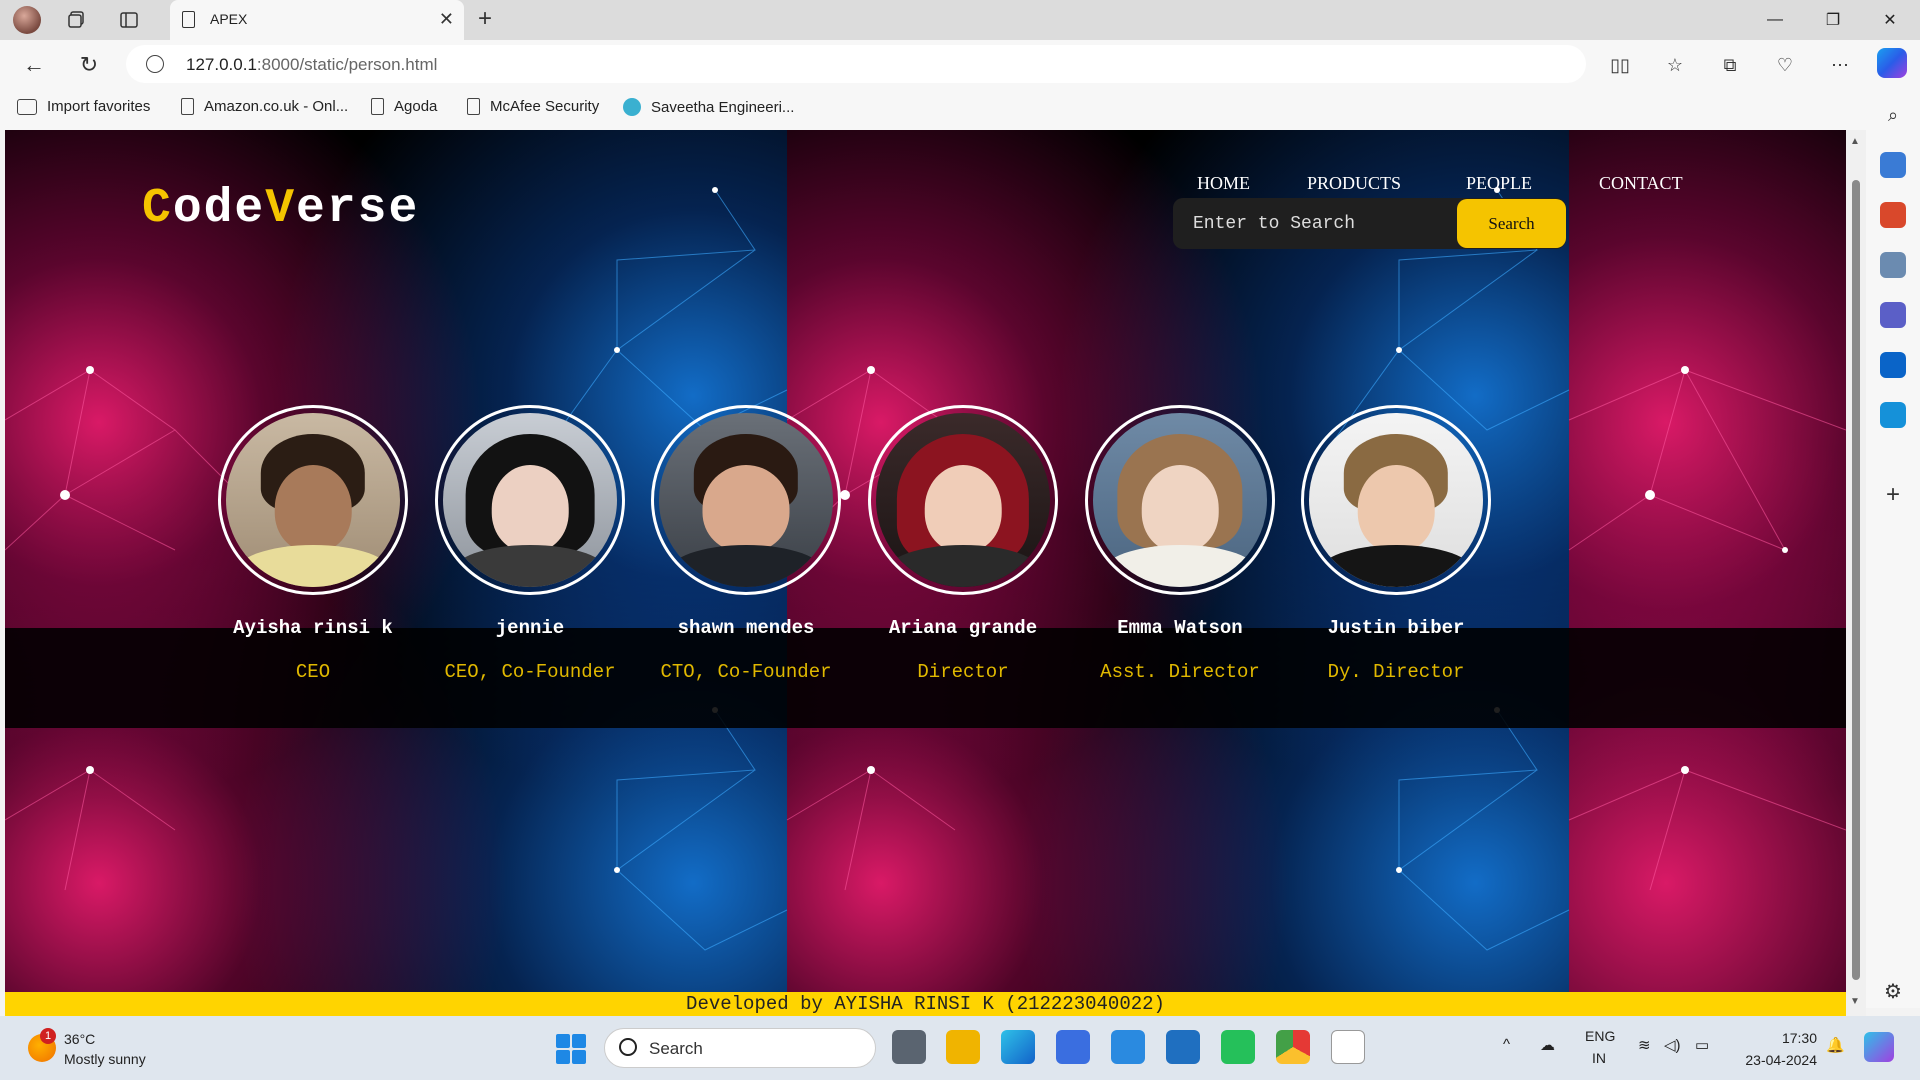 This screenshot has height=1080, width=1920. What do you see at coordinates (746, 672) in the screenshot?
I see `person-role: CTO, Co-Founder` at bounding box center [746, 672].